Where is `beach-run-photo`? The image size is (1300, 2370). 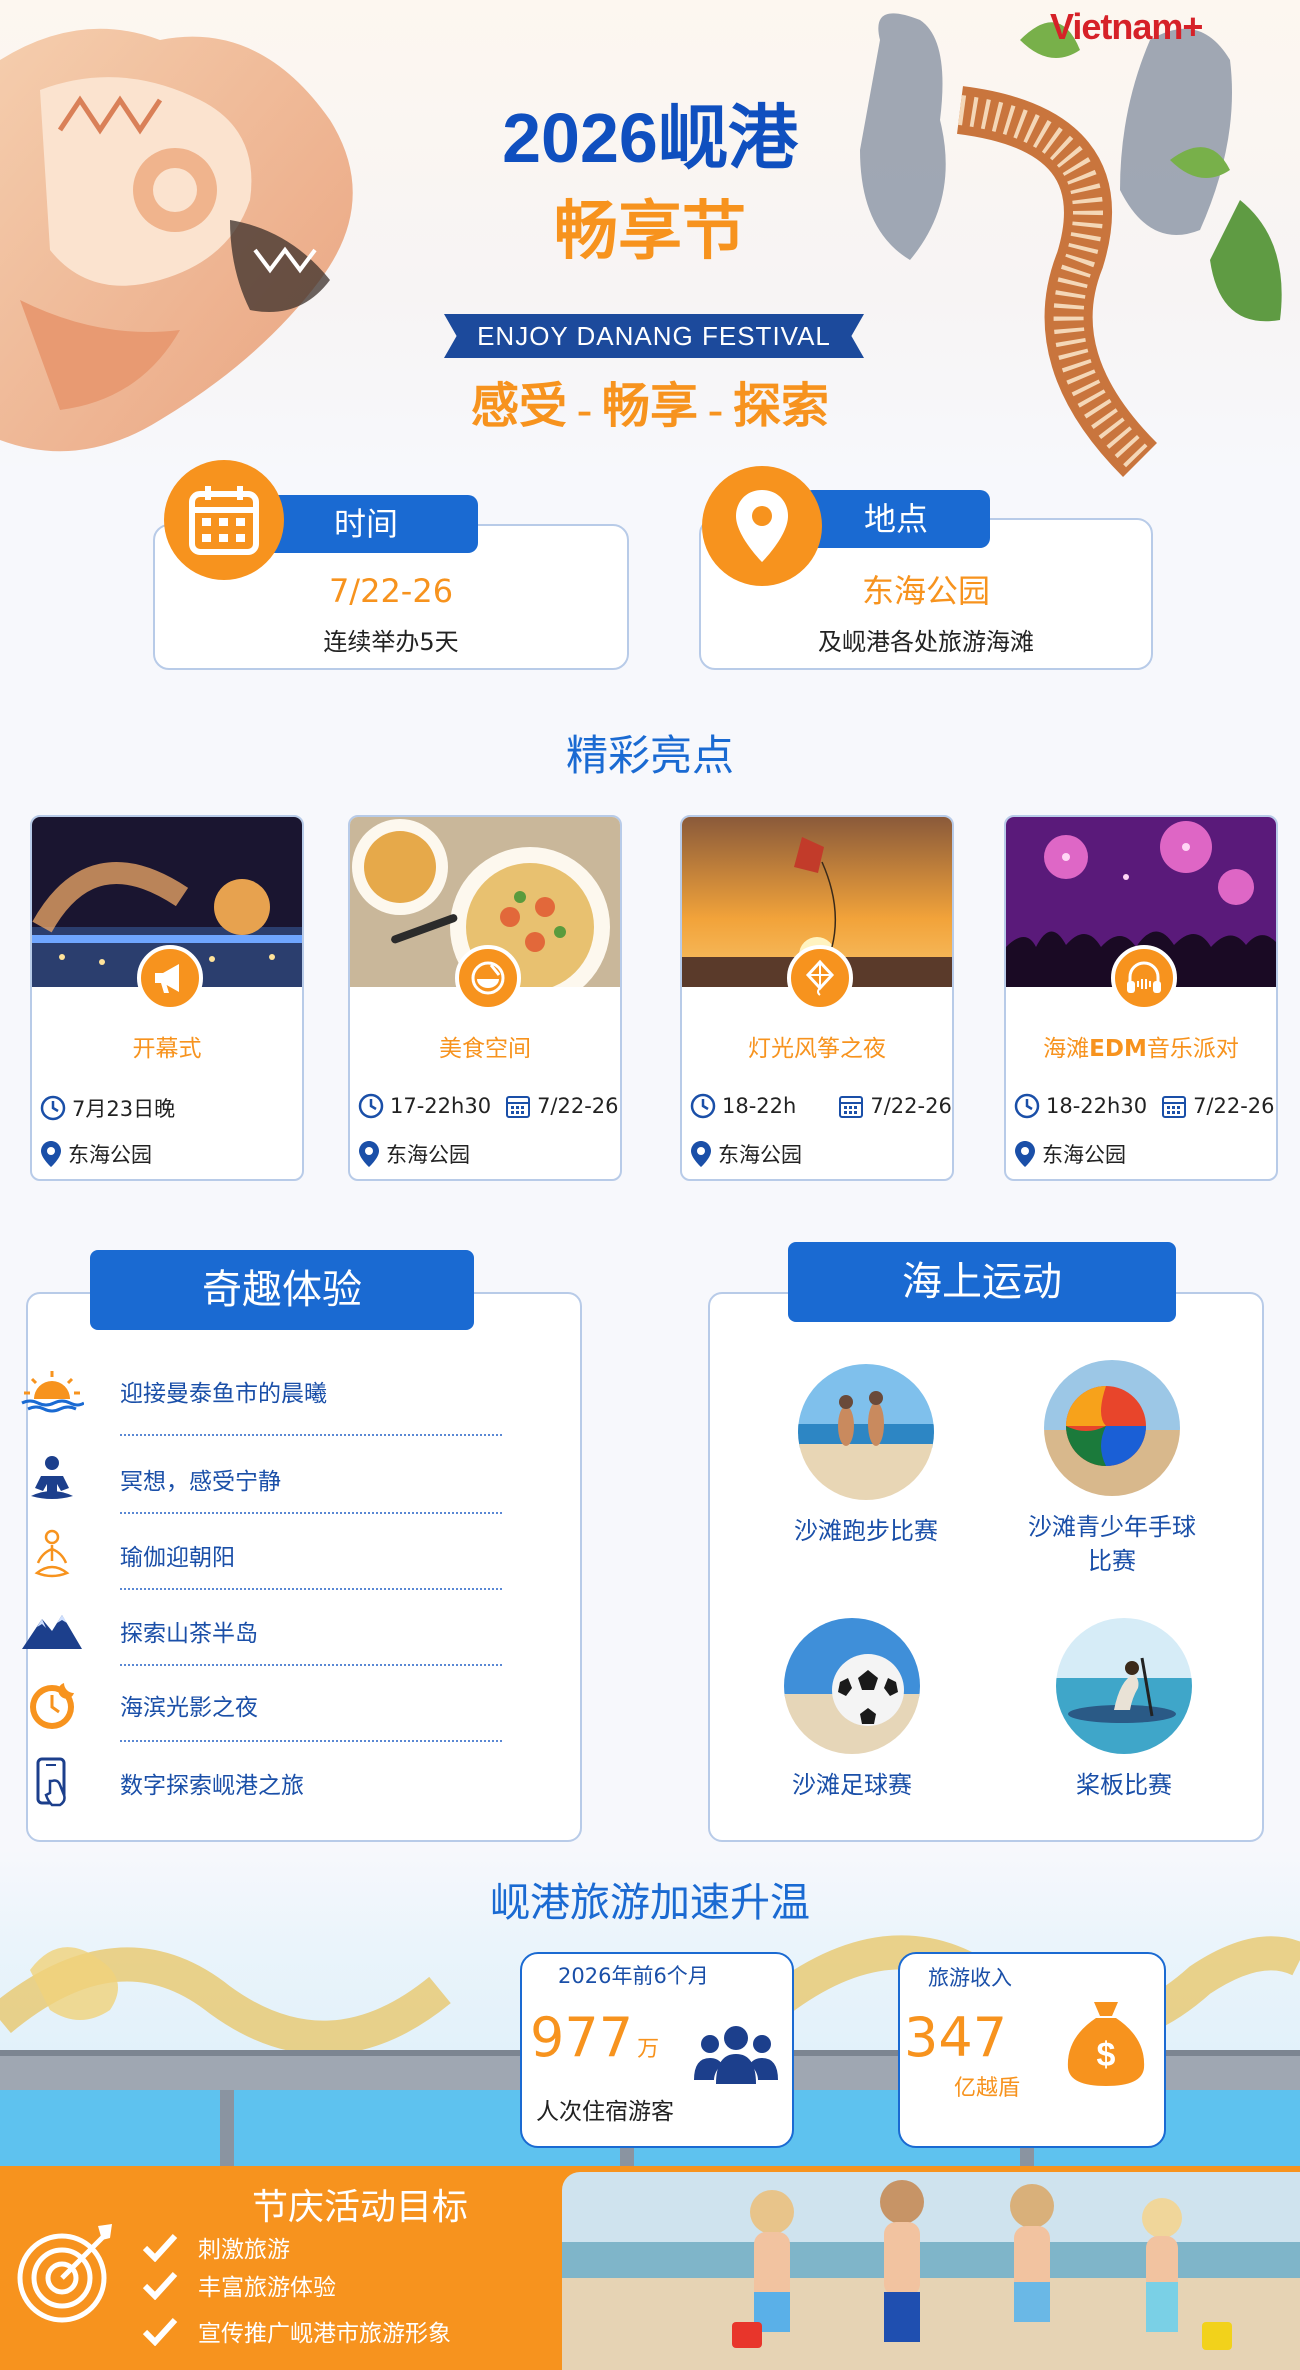
beach-run-photo is located at coordinates (866, 1432).